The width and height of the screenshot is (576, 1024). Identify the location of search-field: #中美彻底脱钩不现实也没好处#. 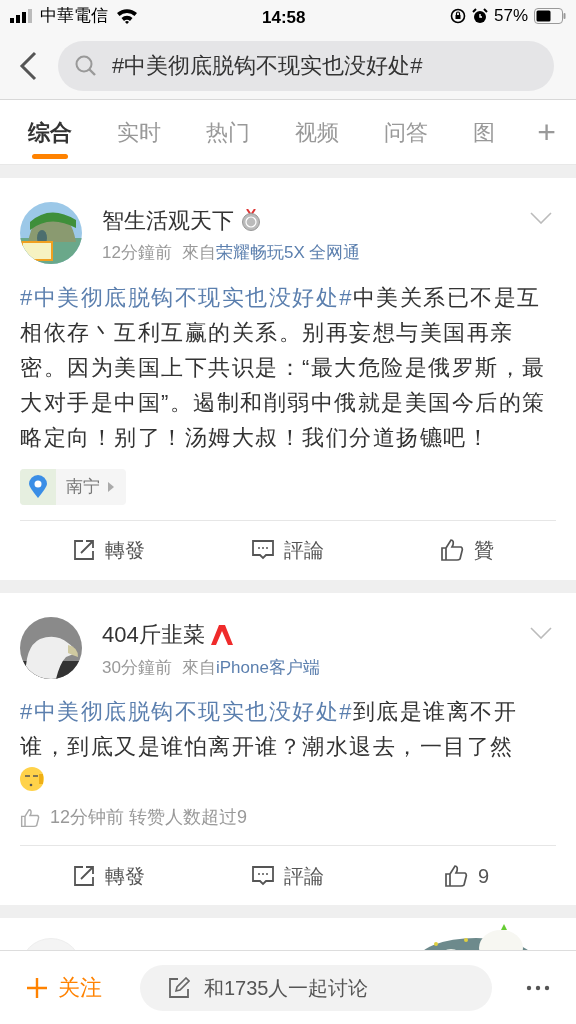
(306, 65).